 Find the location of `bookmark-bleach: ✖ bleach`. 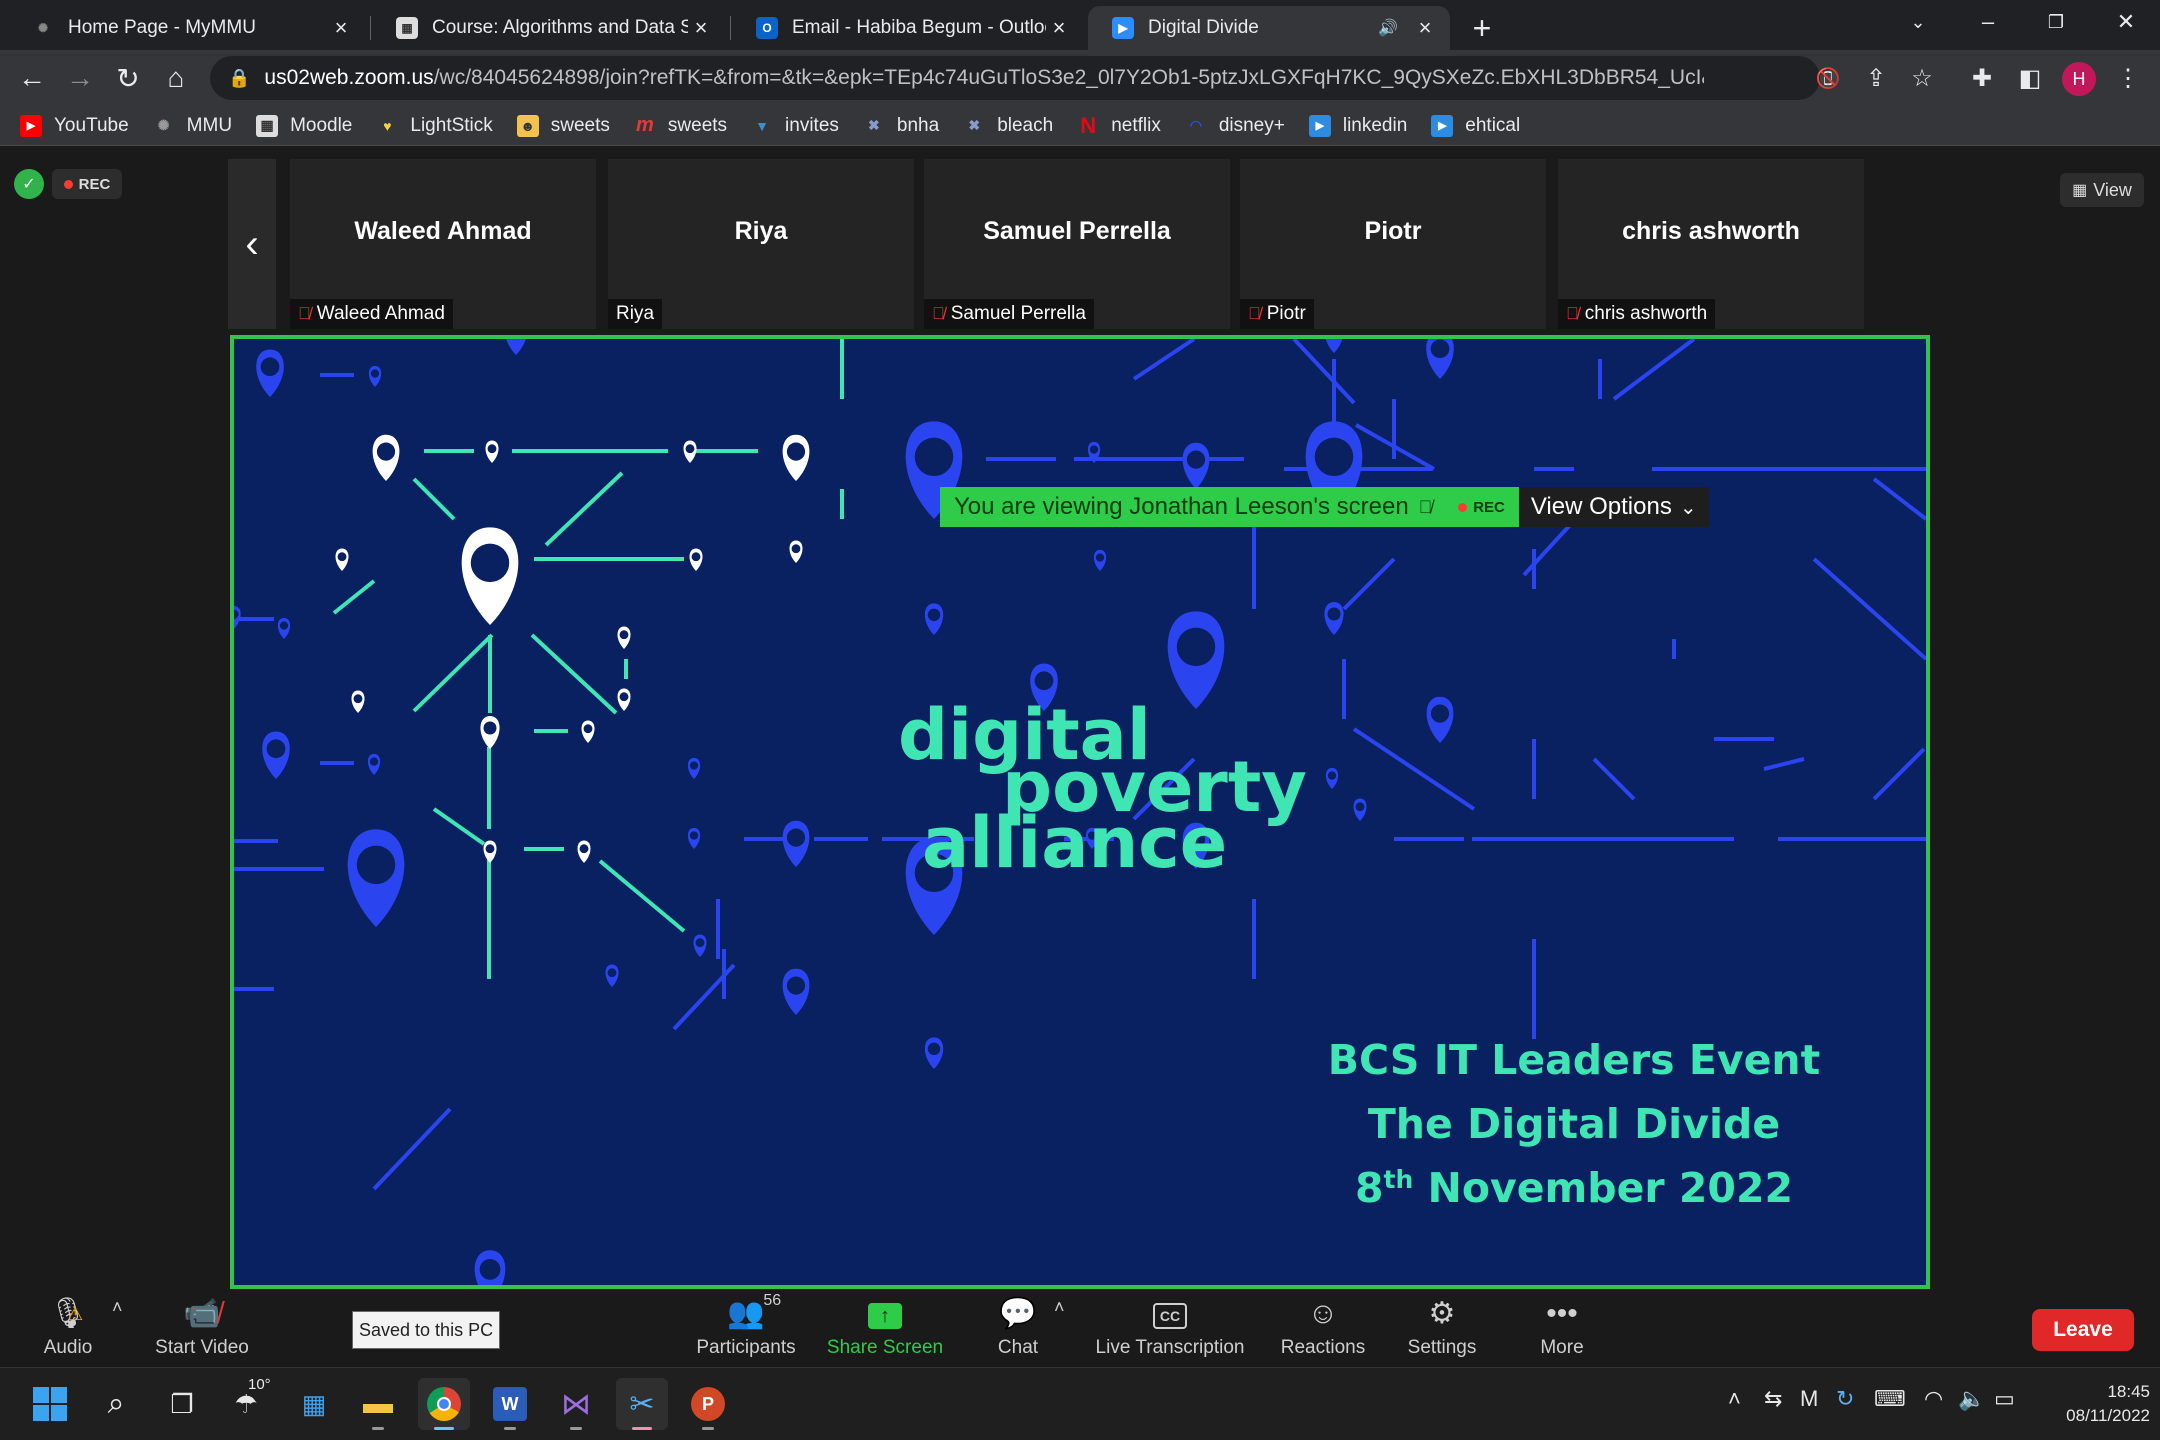

bookmark-bleach: ✖ bleach is located at coordinates (1008, 126).